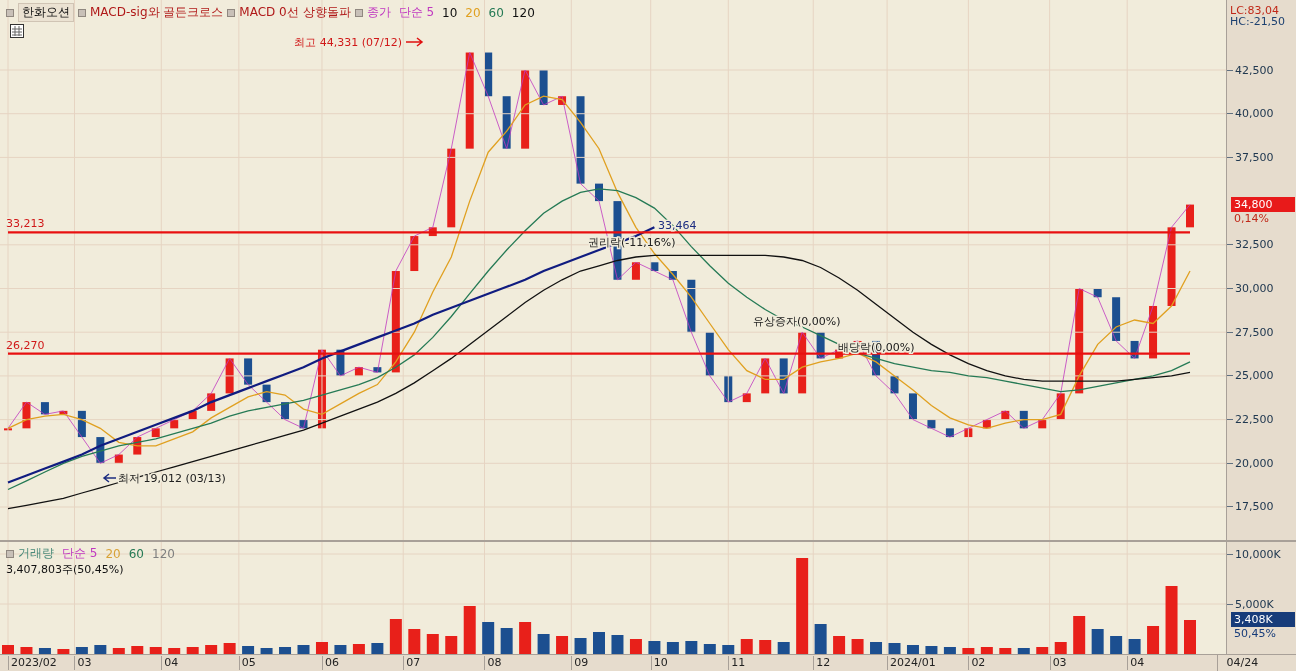 This screenshot has width=1296, height=671. What do you see at coordinates (1254, 10) in the screenshot?
I see `indicator-value: LC:83,04` at bounding box center [1254, 10].